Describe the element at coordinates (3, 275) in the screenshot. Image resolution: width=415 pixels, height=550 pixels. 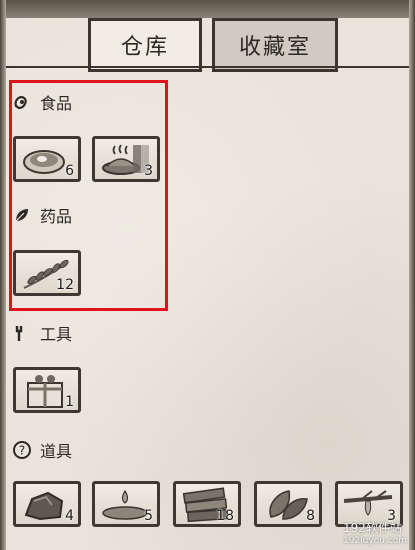
I see `left-border` at that location.